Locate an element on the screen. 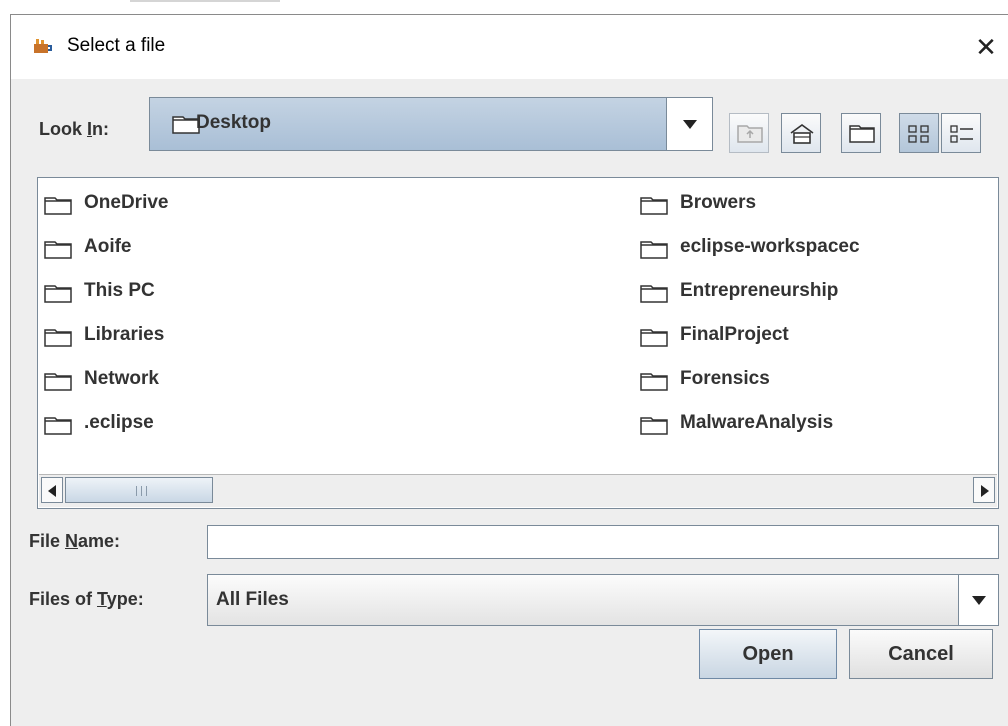 The width and height of the screenshot is (1008, 726). list-view-button is located at coordinates (919, 133).